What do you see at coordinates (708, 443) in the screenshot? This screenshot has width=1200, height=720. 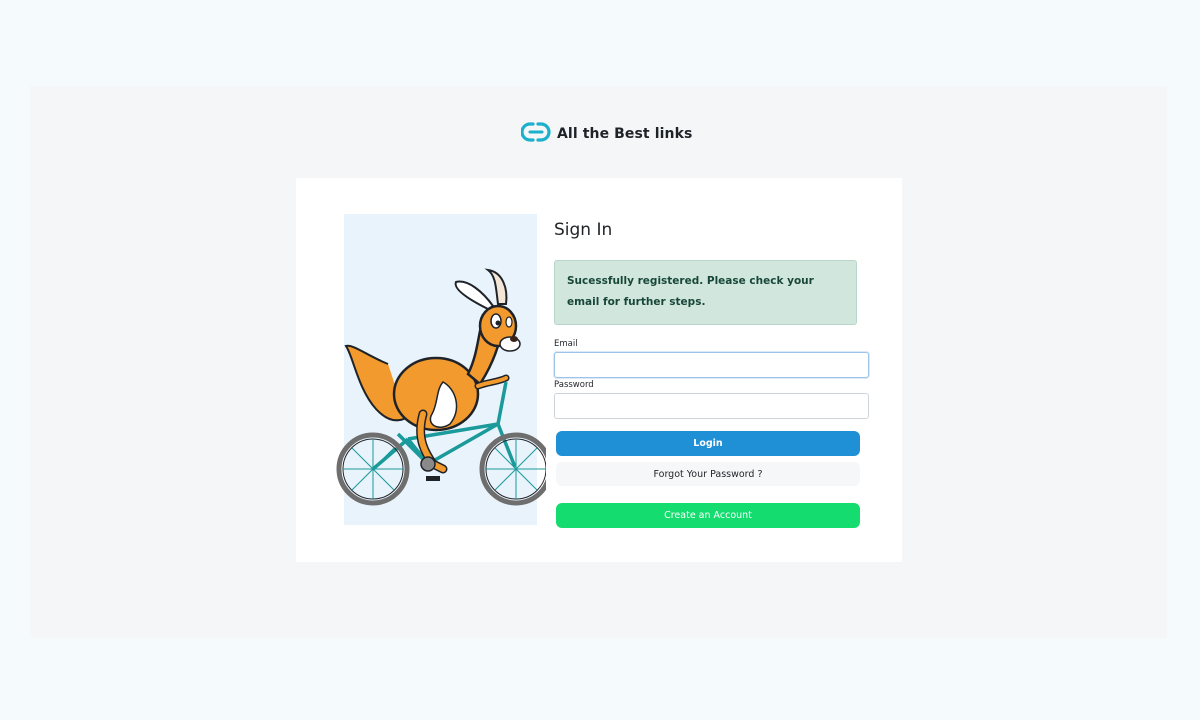 I see `login-button: Login` at bounding box center [708, 443].